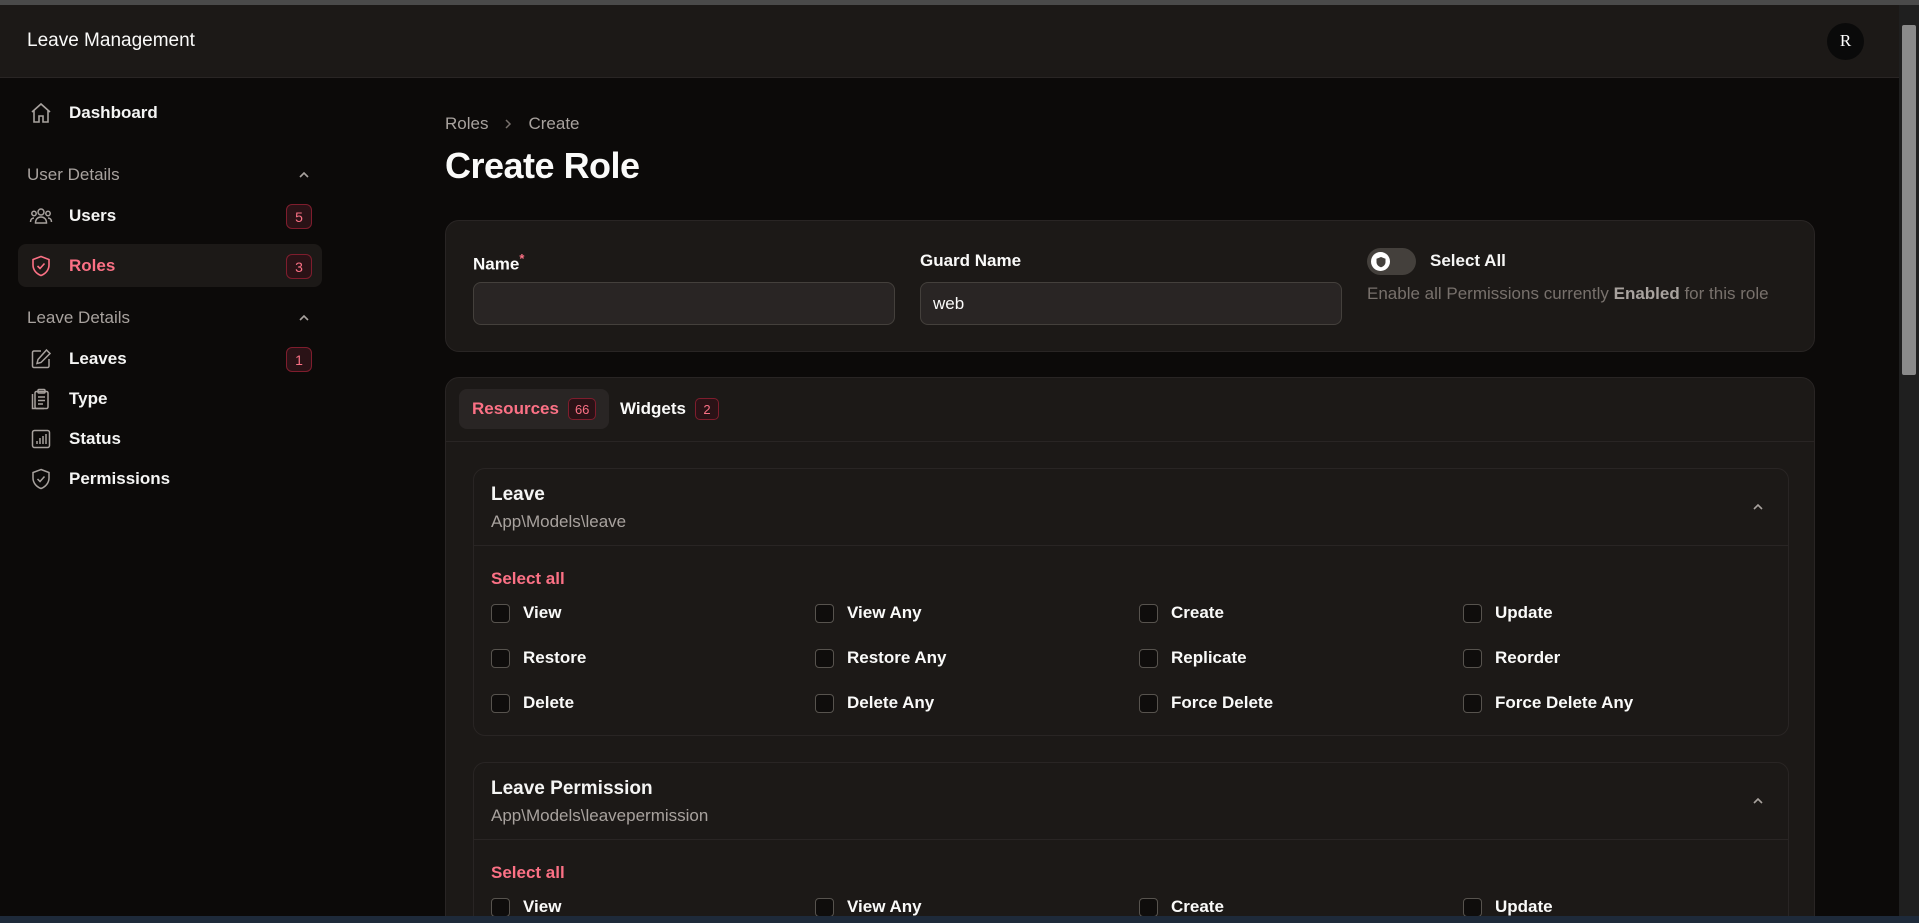  Describe the element at coordinates (684, 303) in the screenshot. I see `name-input` at that location.